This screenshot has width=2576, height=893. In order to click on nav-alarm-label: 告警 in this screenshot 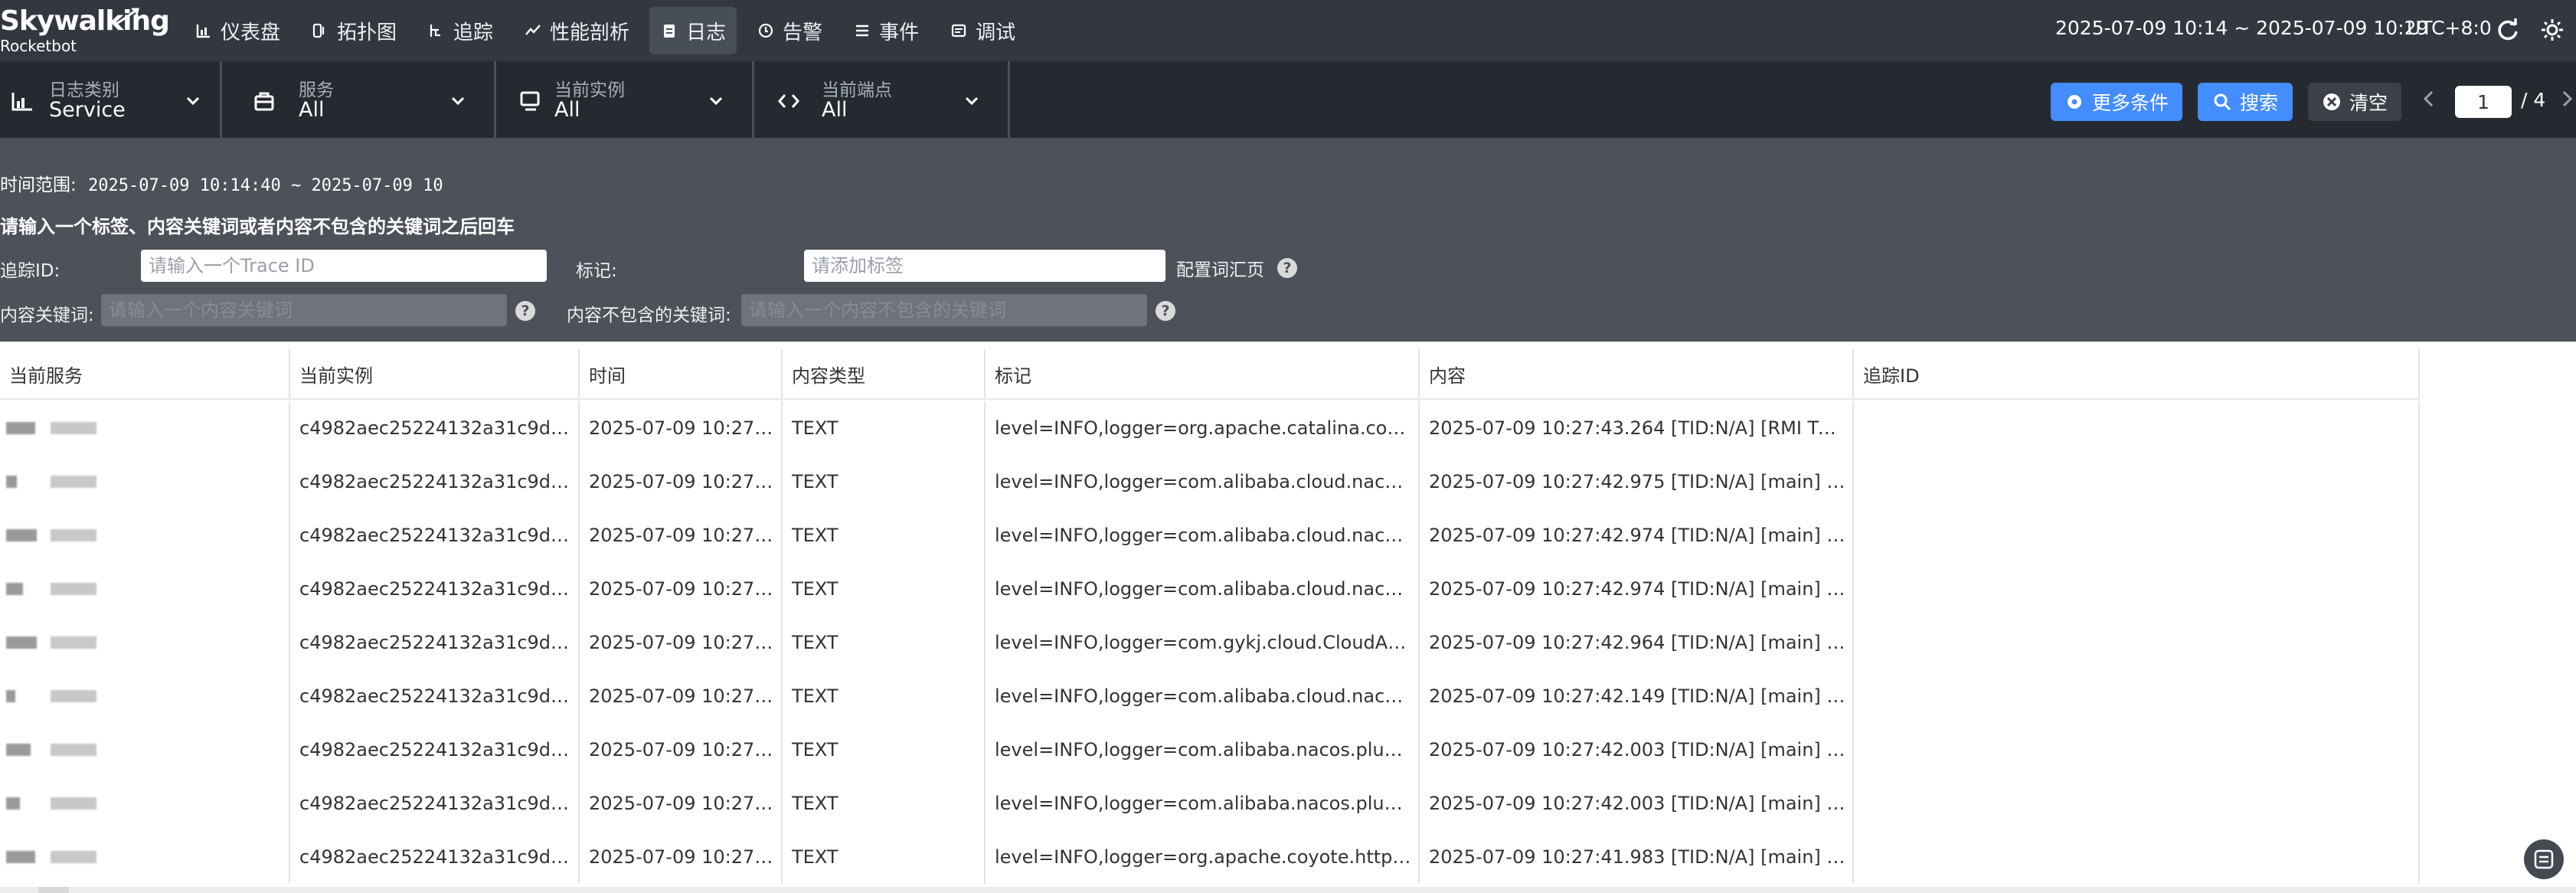, I will do `click(803, 32)`.